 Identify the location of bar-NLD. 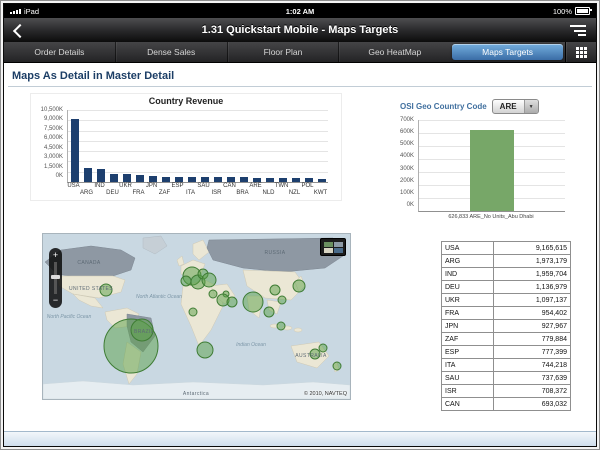
(269, 179).